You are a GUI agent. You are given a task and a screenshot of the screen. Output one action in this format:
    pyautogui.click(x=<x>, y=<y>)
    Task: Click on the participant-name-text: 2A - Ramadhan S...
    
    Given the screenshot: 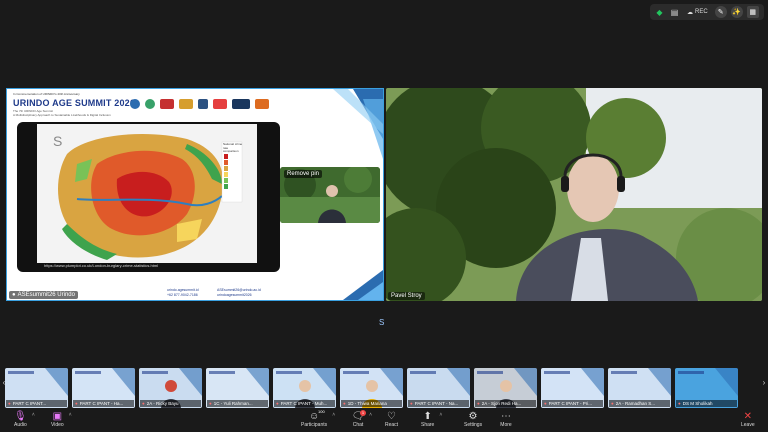 What is the action you would take?
    pyautogui.click(x=635, y=403)
    